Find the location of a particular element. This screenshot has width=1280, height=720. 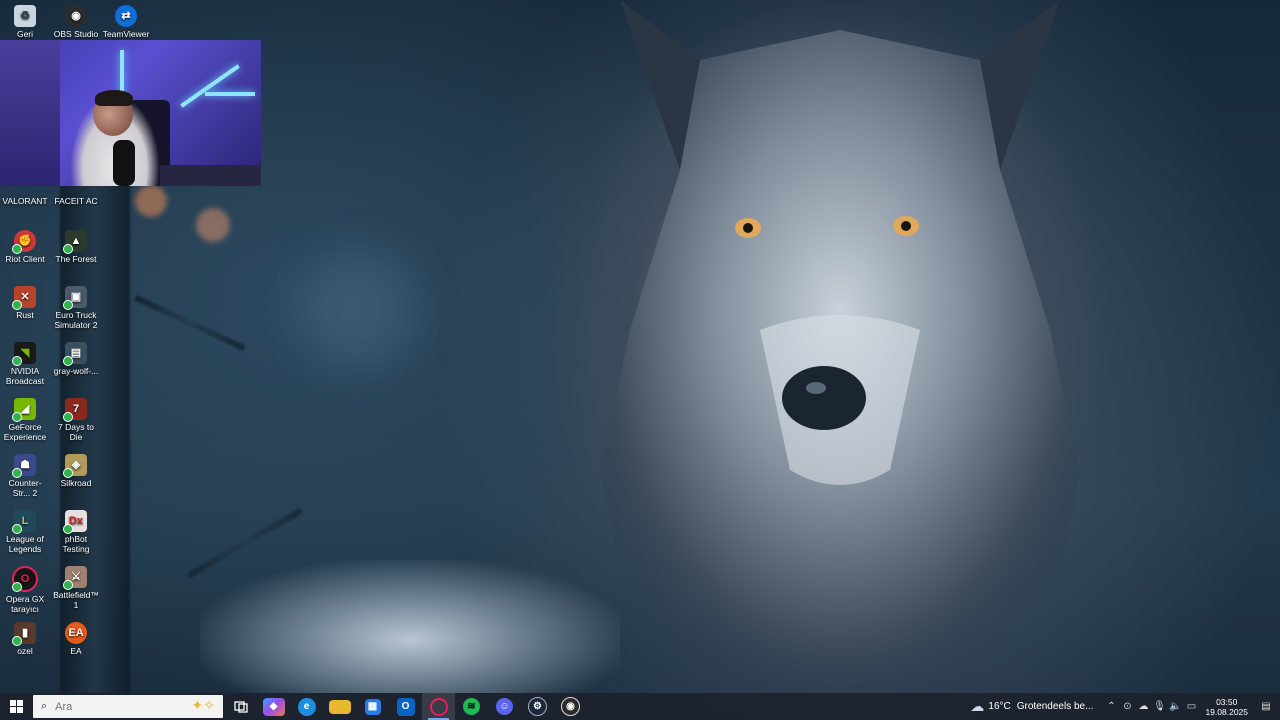

desktop-icon-opera-gx: O Opera GX tarayıcı is located at coordinates (25, 590).